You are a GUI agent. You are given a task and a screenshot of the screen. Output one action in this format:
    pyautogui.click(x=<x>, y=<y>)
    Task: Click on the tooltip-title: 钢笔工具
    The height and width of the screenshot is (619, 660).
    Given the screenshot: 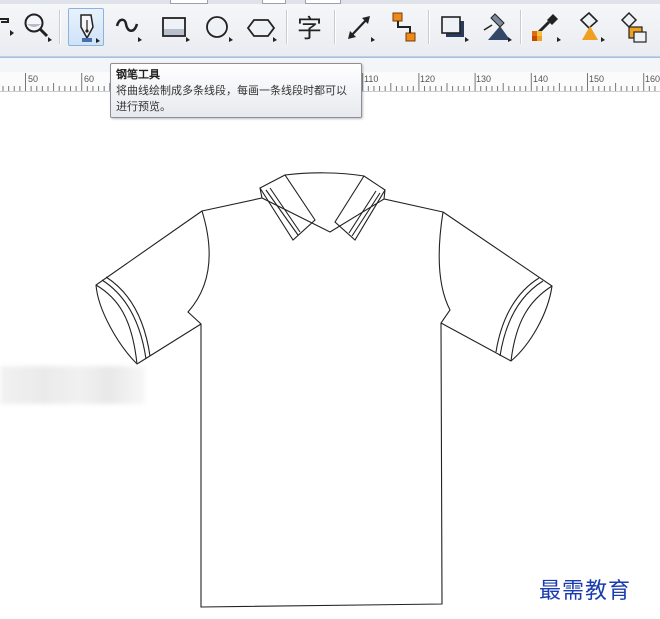 What is the action you would take?
    pyautogui.click(x=138, y=74)
    